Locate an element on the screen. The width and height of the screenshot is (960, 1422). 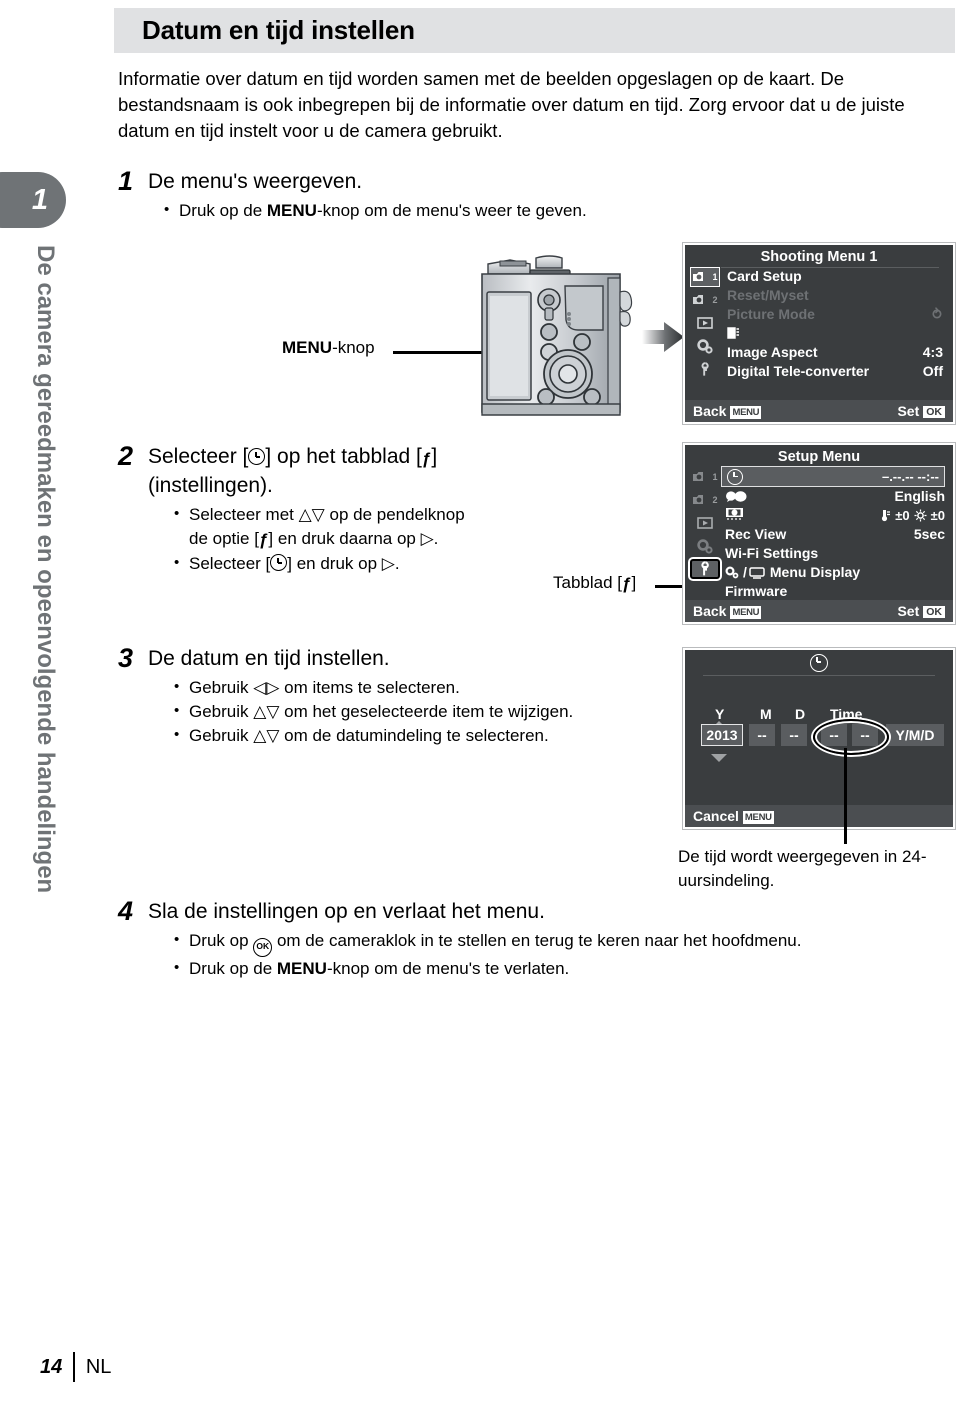
row-value: ⥁ is located at coordinates (937, 314).